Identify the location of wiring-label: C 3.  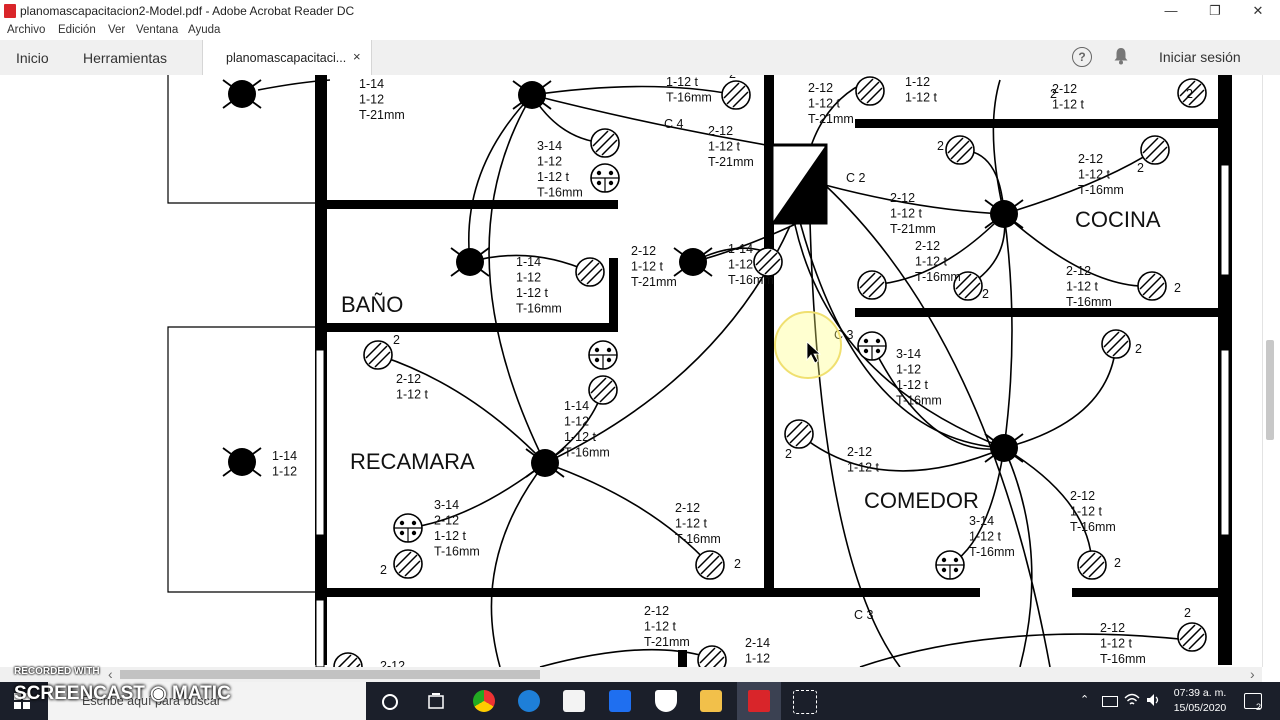
(864, 615).